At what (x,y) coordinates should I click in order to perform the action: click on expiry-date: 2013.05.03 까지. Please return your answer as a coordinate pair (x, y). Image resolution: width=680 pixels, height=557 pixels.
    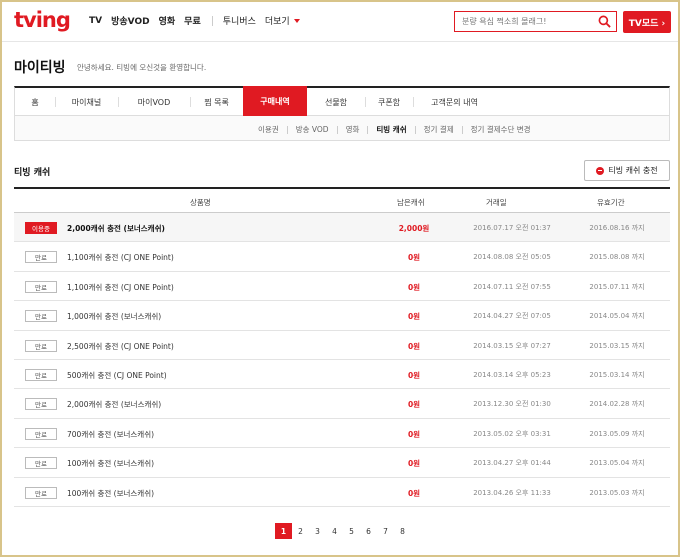
    Looking at the image, I should click on (617, 492).